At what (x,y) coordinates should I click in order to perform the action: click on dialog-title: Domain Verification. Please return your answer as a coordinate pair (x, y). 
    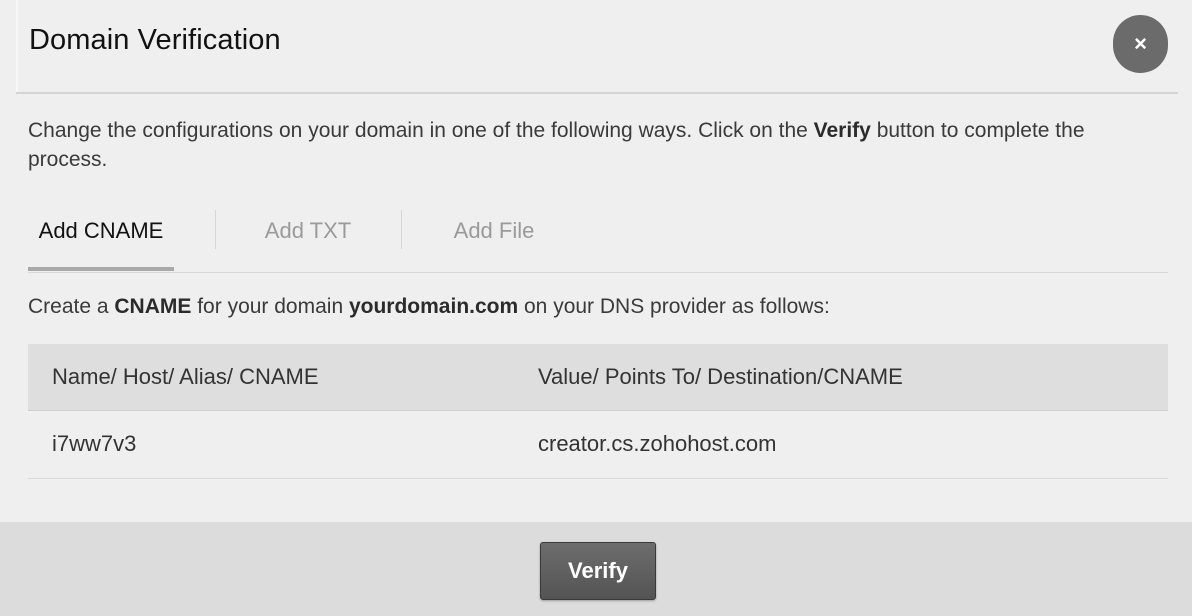
    Looking at the image, I should click on (155, 40).